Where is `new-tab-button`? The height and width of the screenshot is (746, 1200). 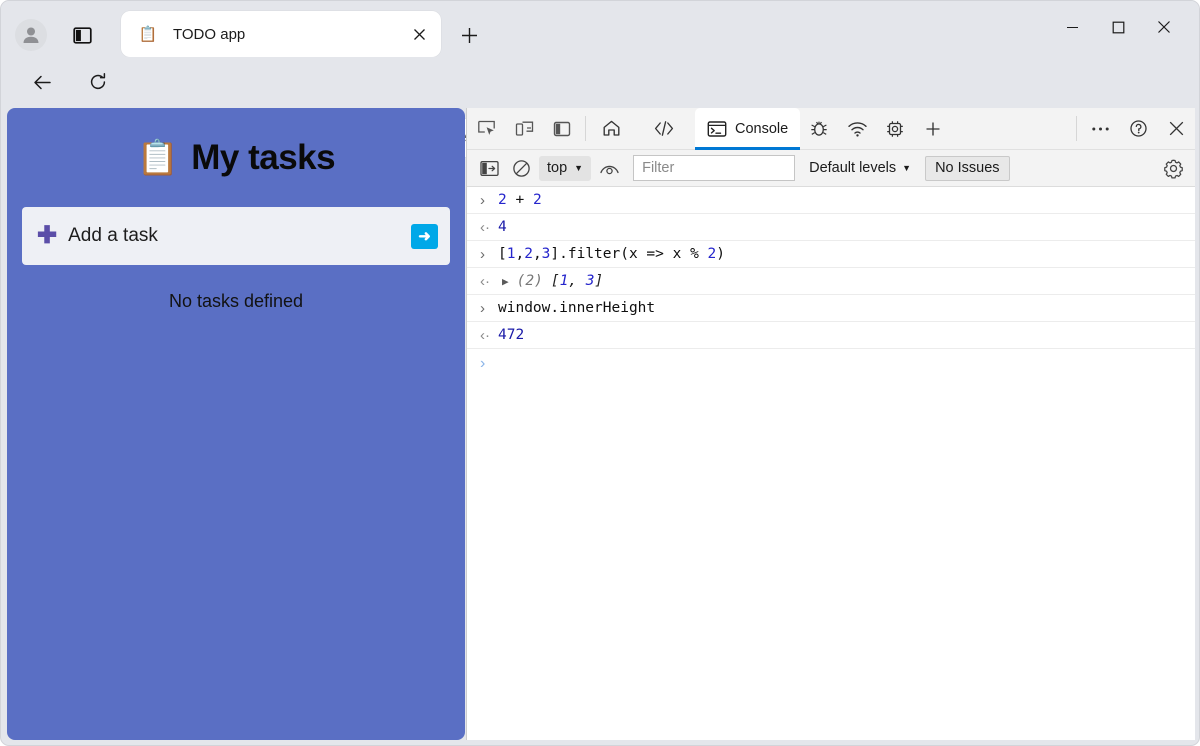
new-tab-button is located at coordinates (469, 35).